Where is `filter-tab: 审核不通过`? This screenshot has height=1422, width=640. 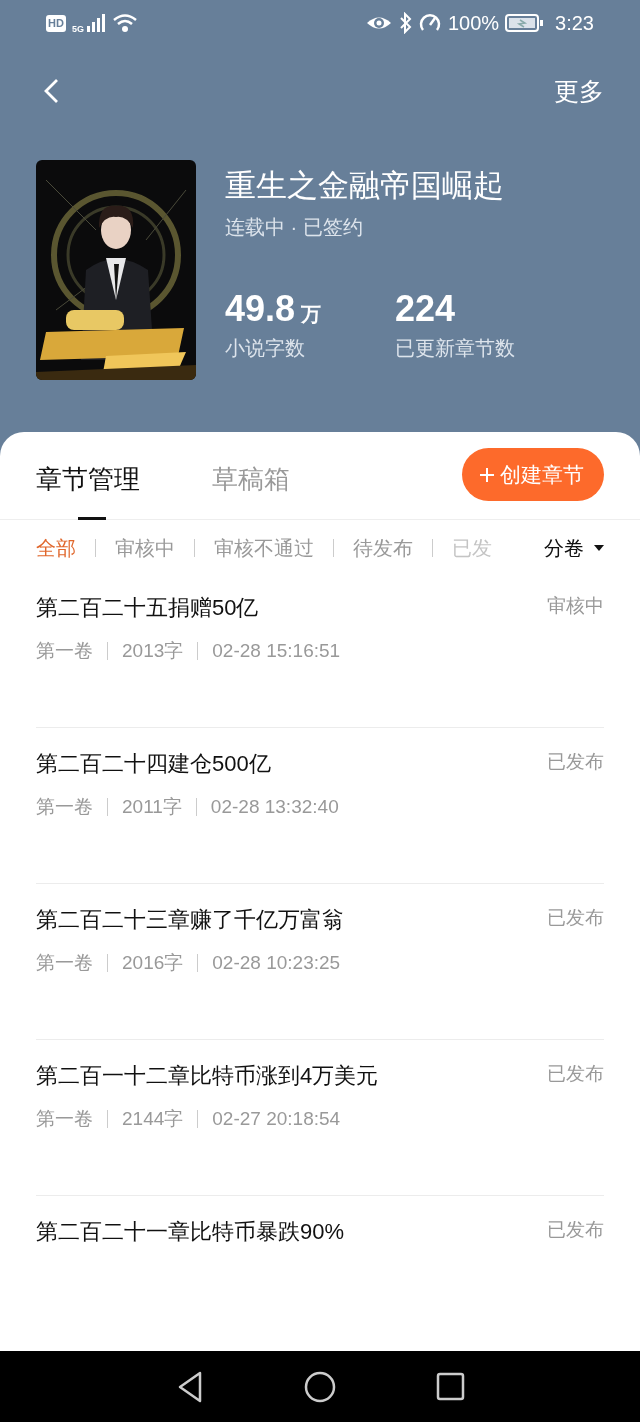 filter-tab: 审核不通过 is located at coordinates (264, 548).